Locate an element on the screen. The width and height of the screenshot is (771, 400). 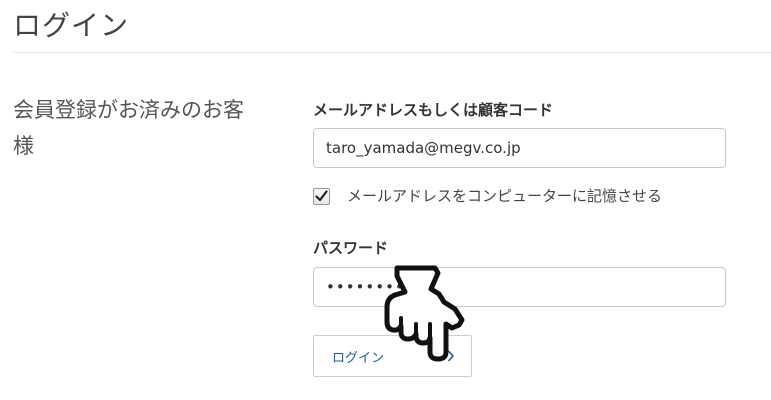
password-input is located at coordinates (519, 287).